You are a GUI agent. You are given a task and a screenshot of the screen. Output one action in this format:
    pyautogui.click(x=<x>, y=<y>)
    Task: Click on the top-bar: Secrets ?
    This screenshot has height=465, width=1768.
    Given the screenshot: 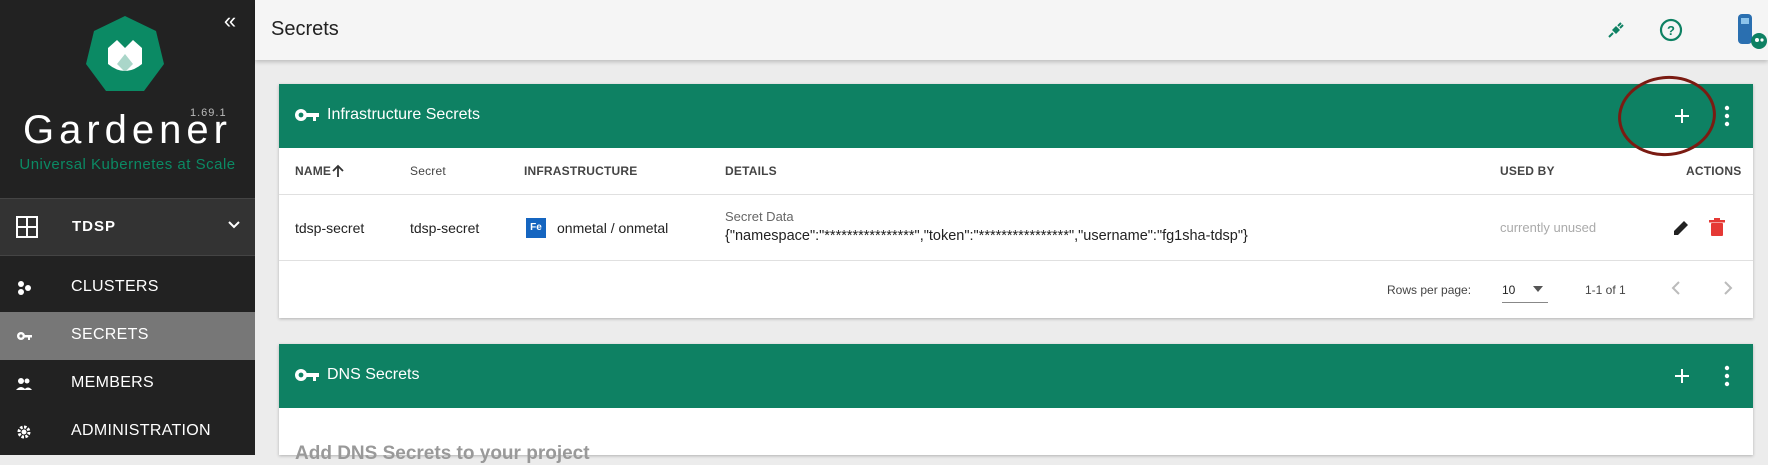 What is the action you would take?
    pyautogui.click(x=1011, y=30)
    